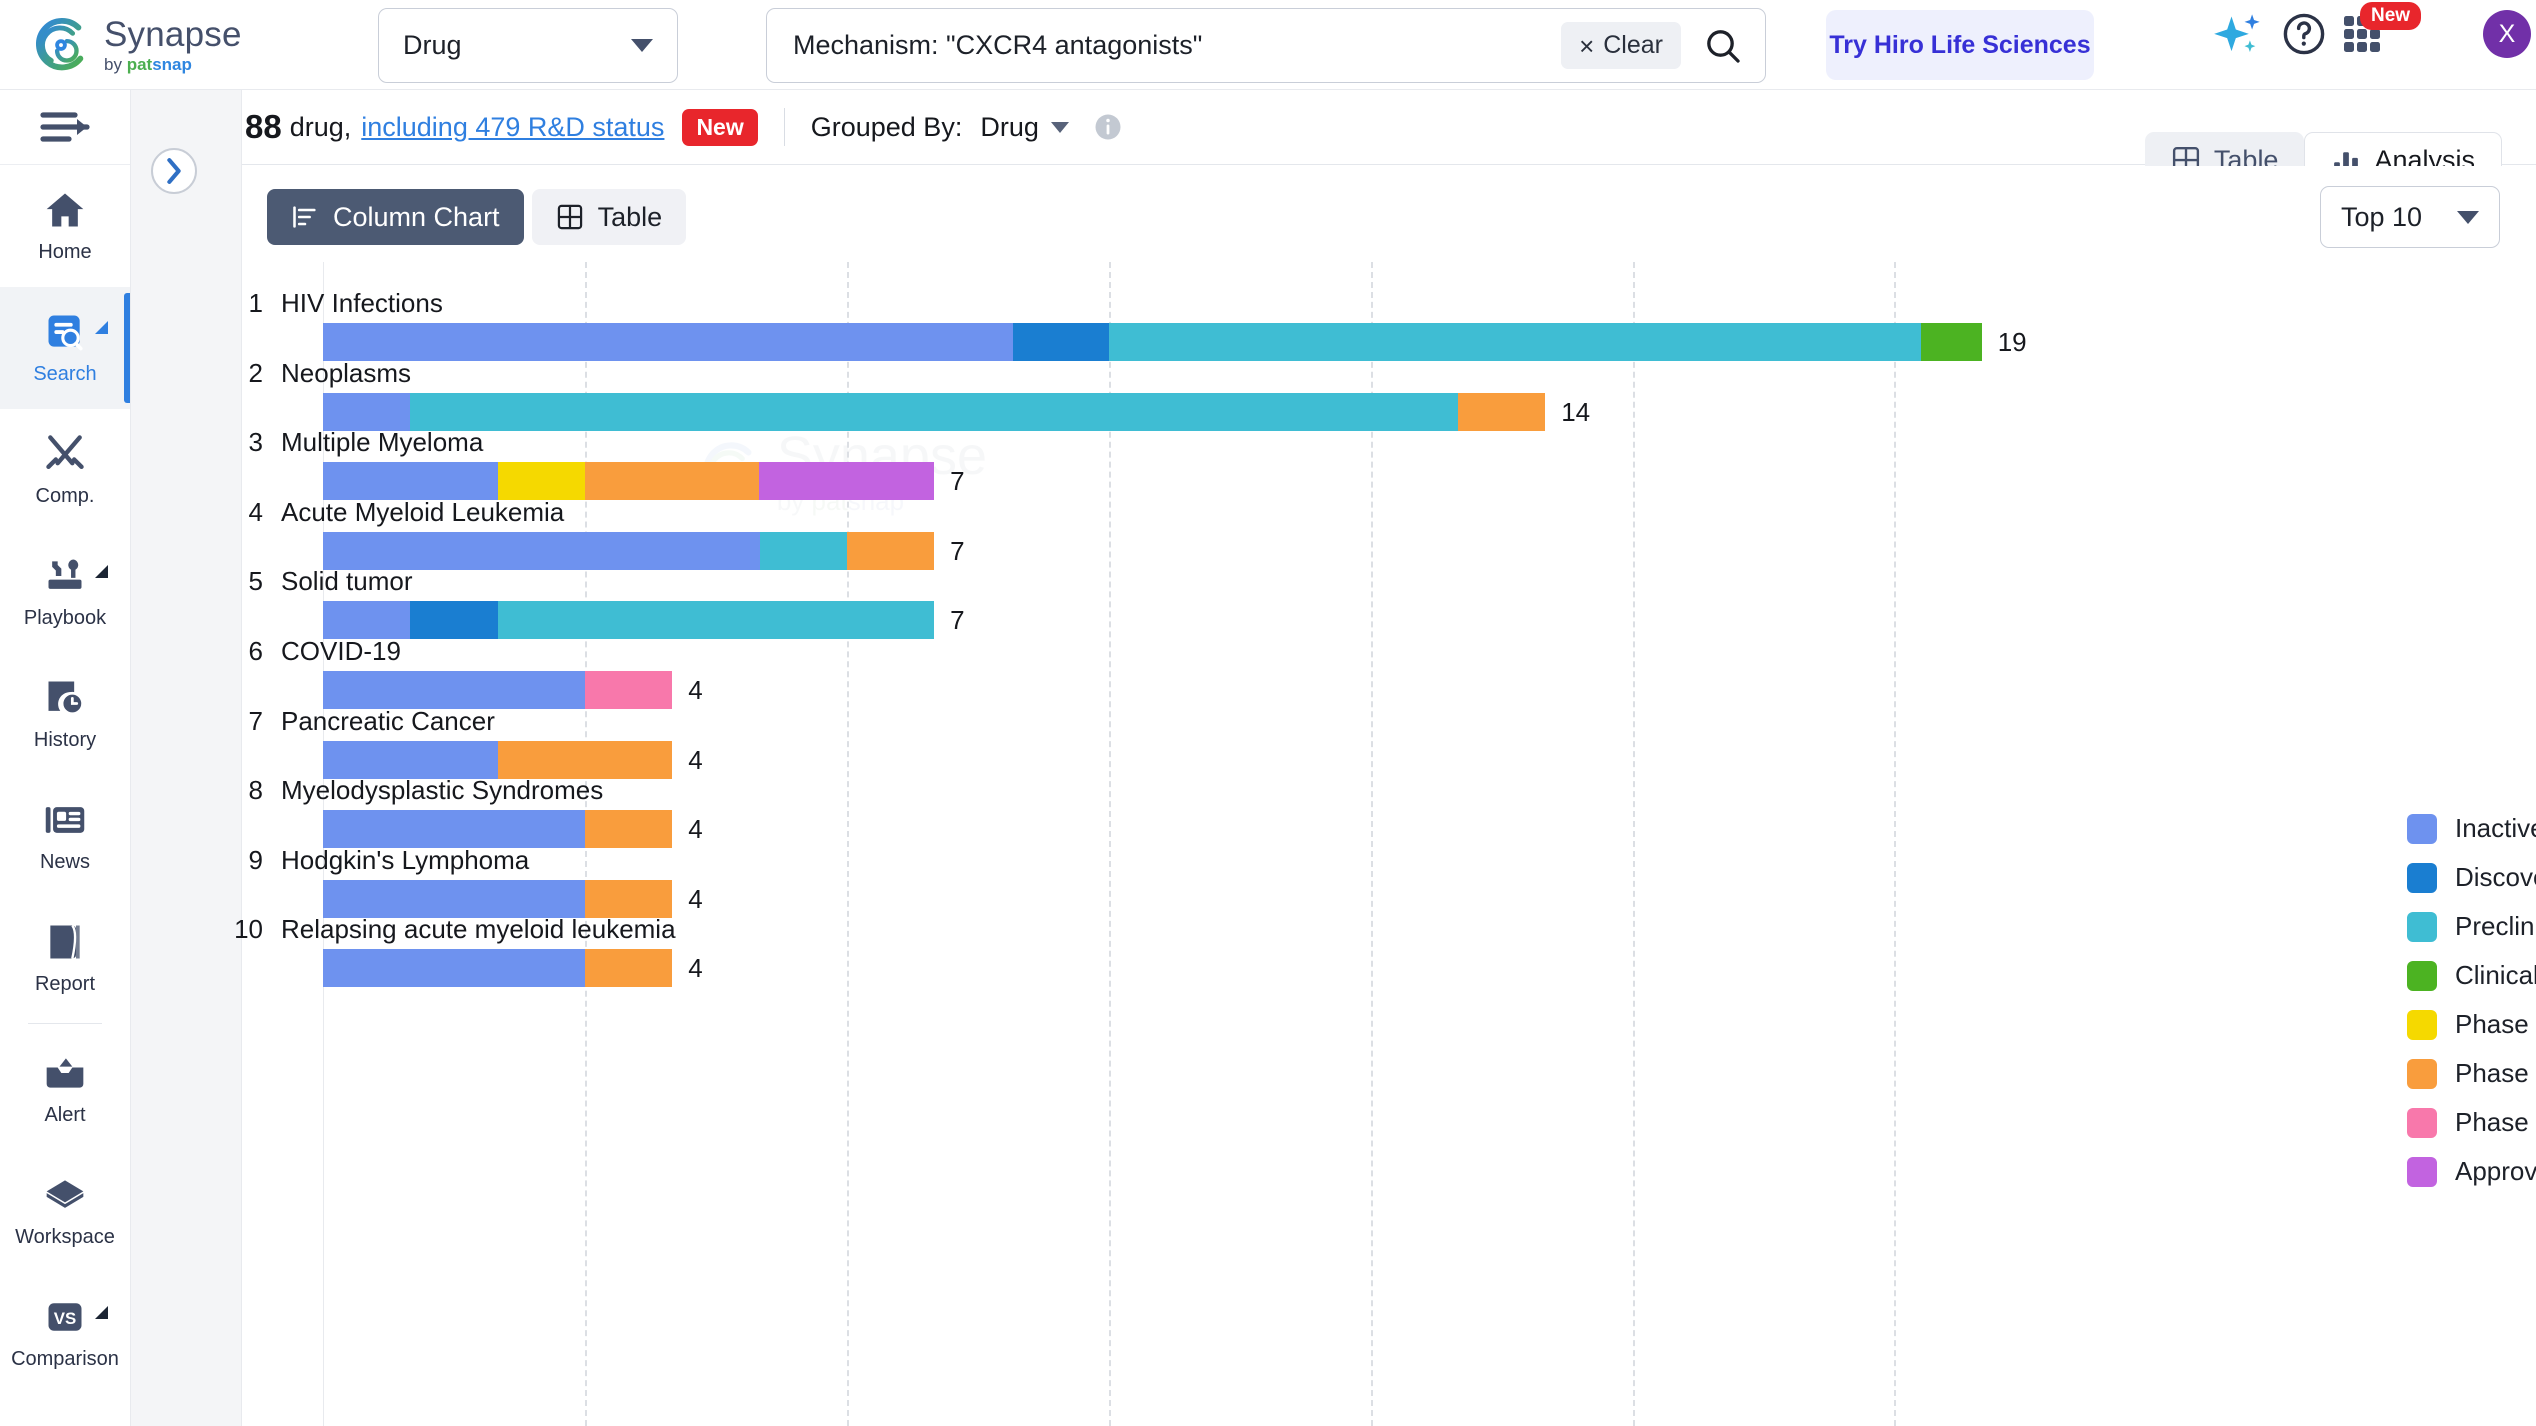 This screenshot has width=2536, height=1426. I want to click on chart-bar-row: 5 Solid tumor 7, so click(1389, 603).